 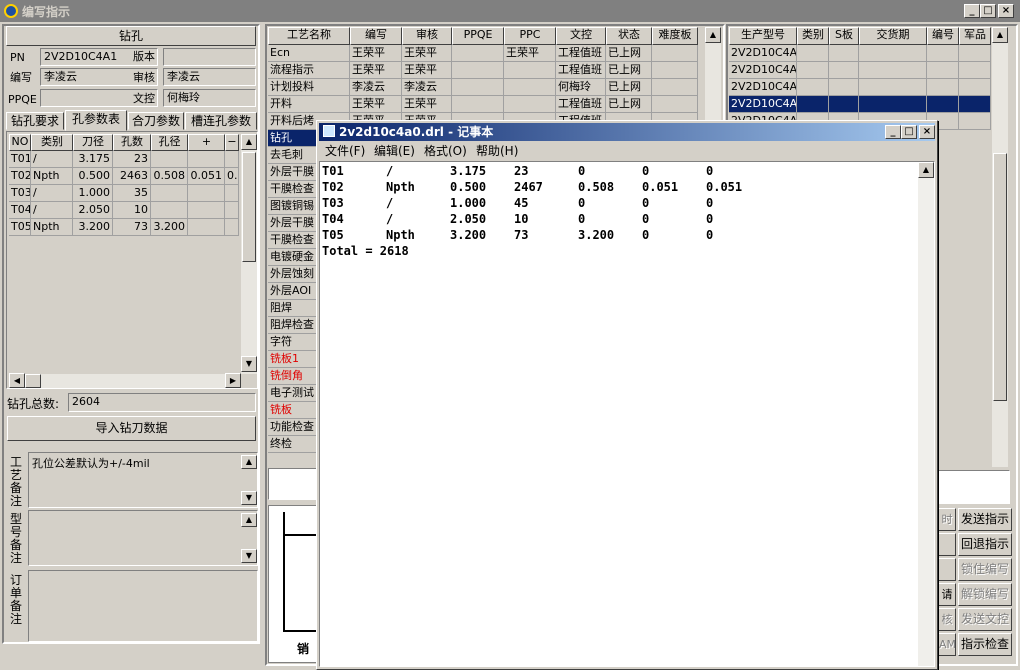 I want to click on table-cell: T02, so click(x=20, y=176).